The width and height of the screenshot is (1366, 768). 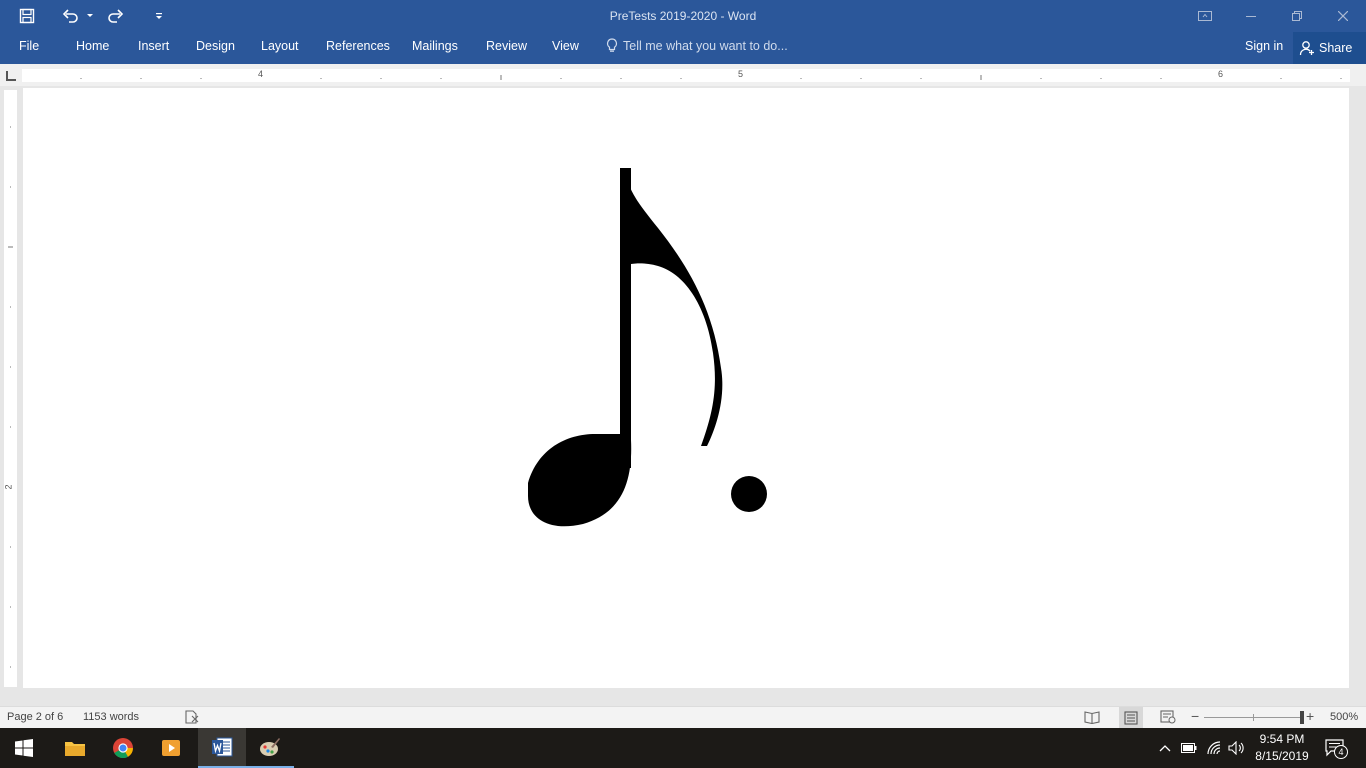 I want to click on zoom-in-button: +, so click(x=1310, y=716).